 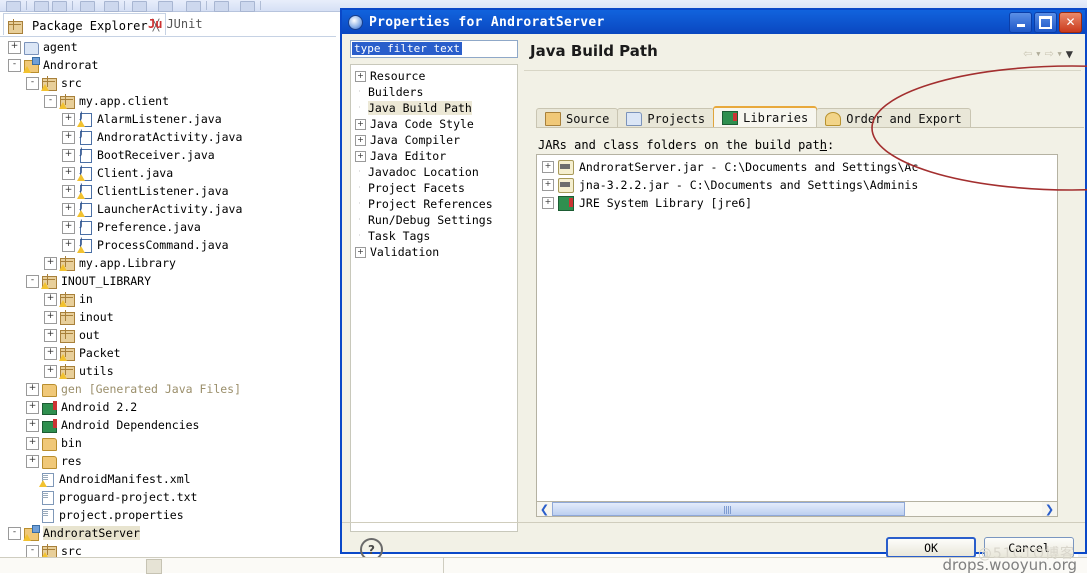 What do you see at coordinates (164, 191) in the screenshot?
I see `tree-item: + ClientListener.java` at bounding box center [164, 191].